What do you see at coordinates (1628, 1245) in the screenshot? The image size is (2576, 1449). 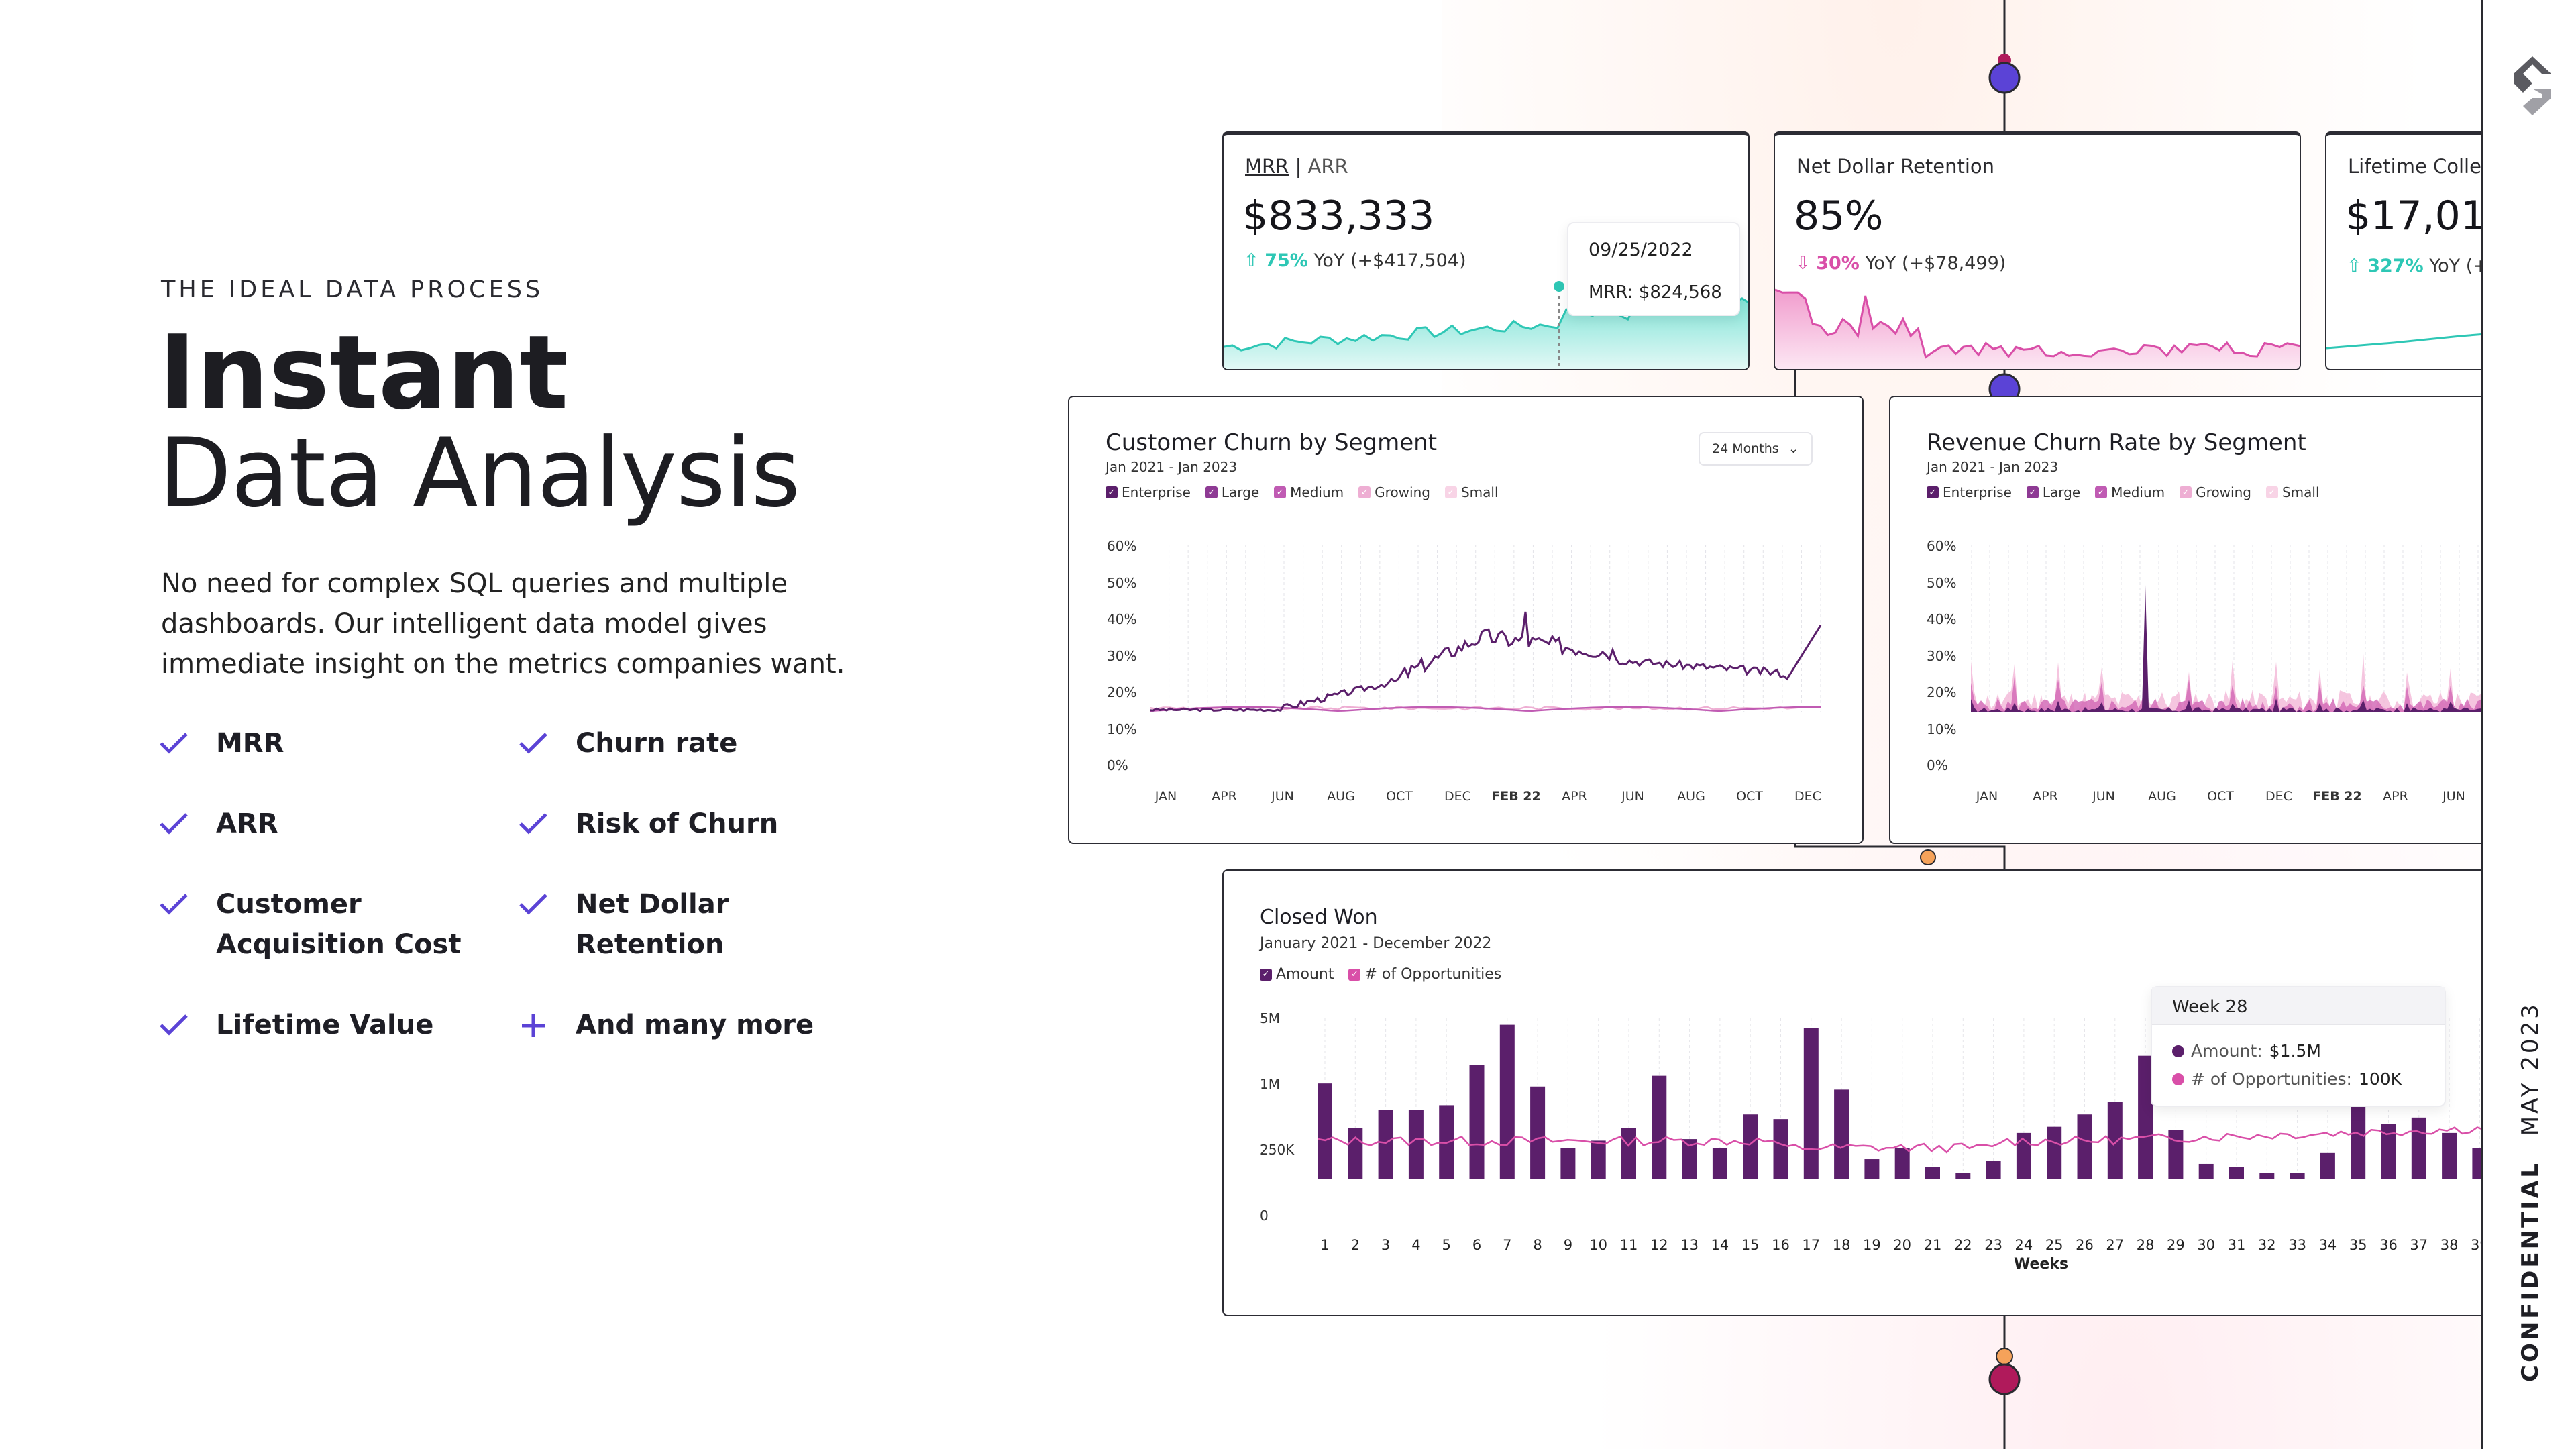 I see `x-tick: 11` at bounding box center [1628, 1245].